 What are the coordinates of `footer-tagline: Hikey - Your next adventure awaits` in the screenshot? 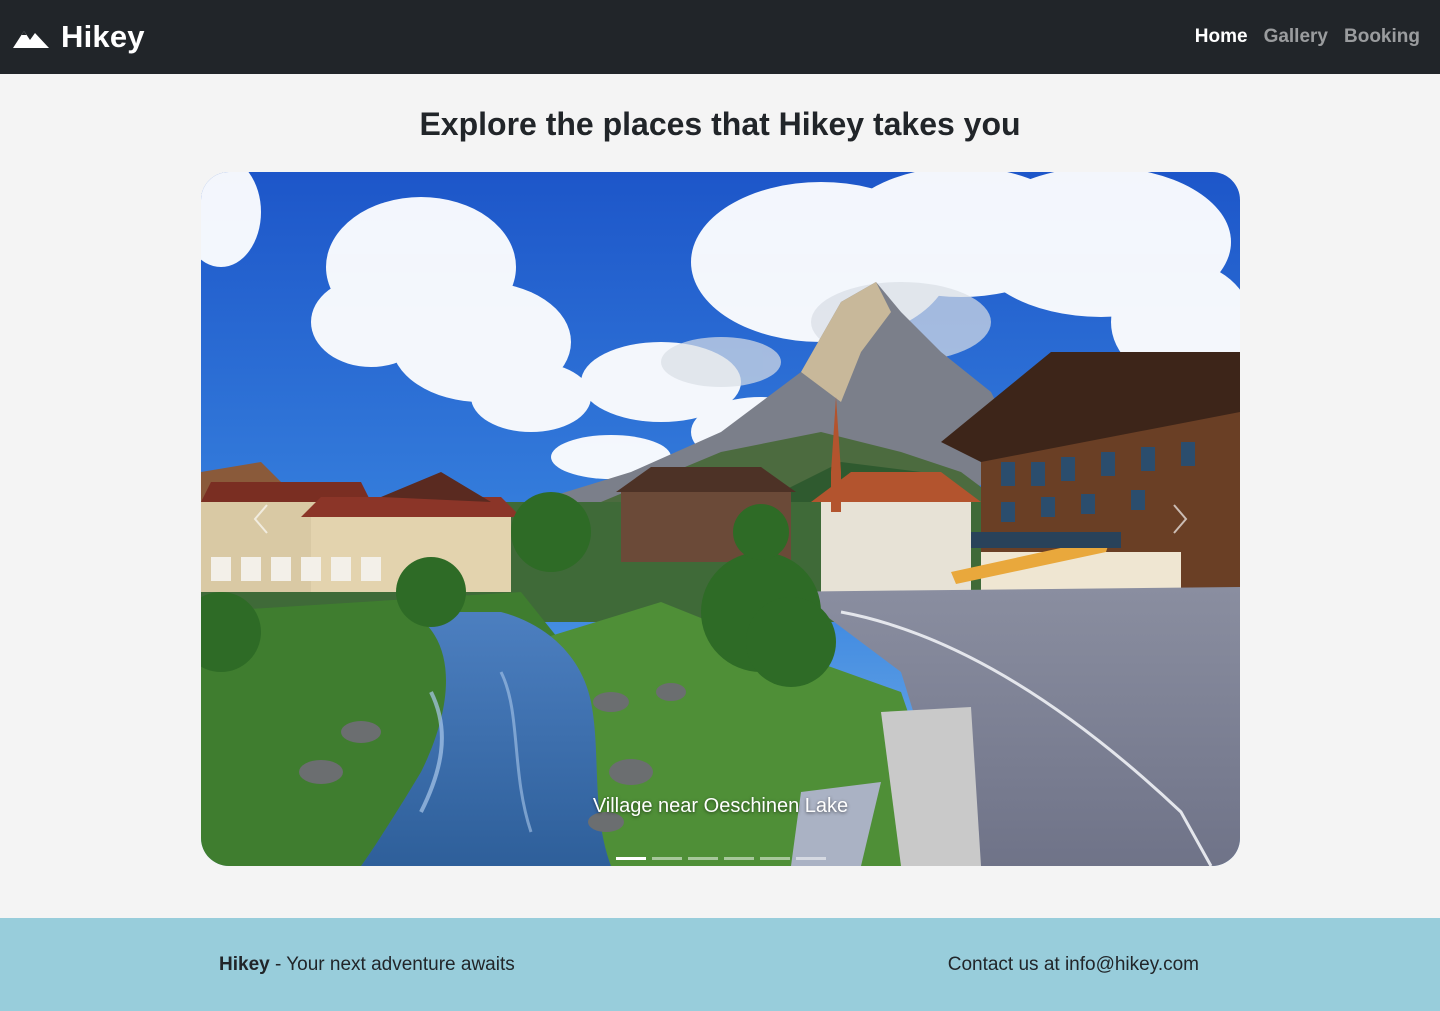 It's located at (367, 965).